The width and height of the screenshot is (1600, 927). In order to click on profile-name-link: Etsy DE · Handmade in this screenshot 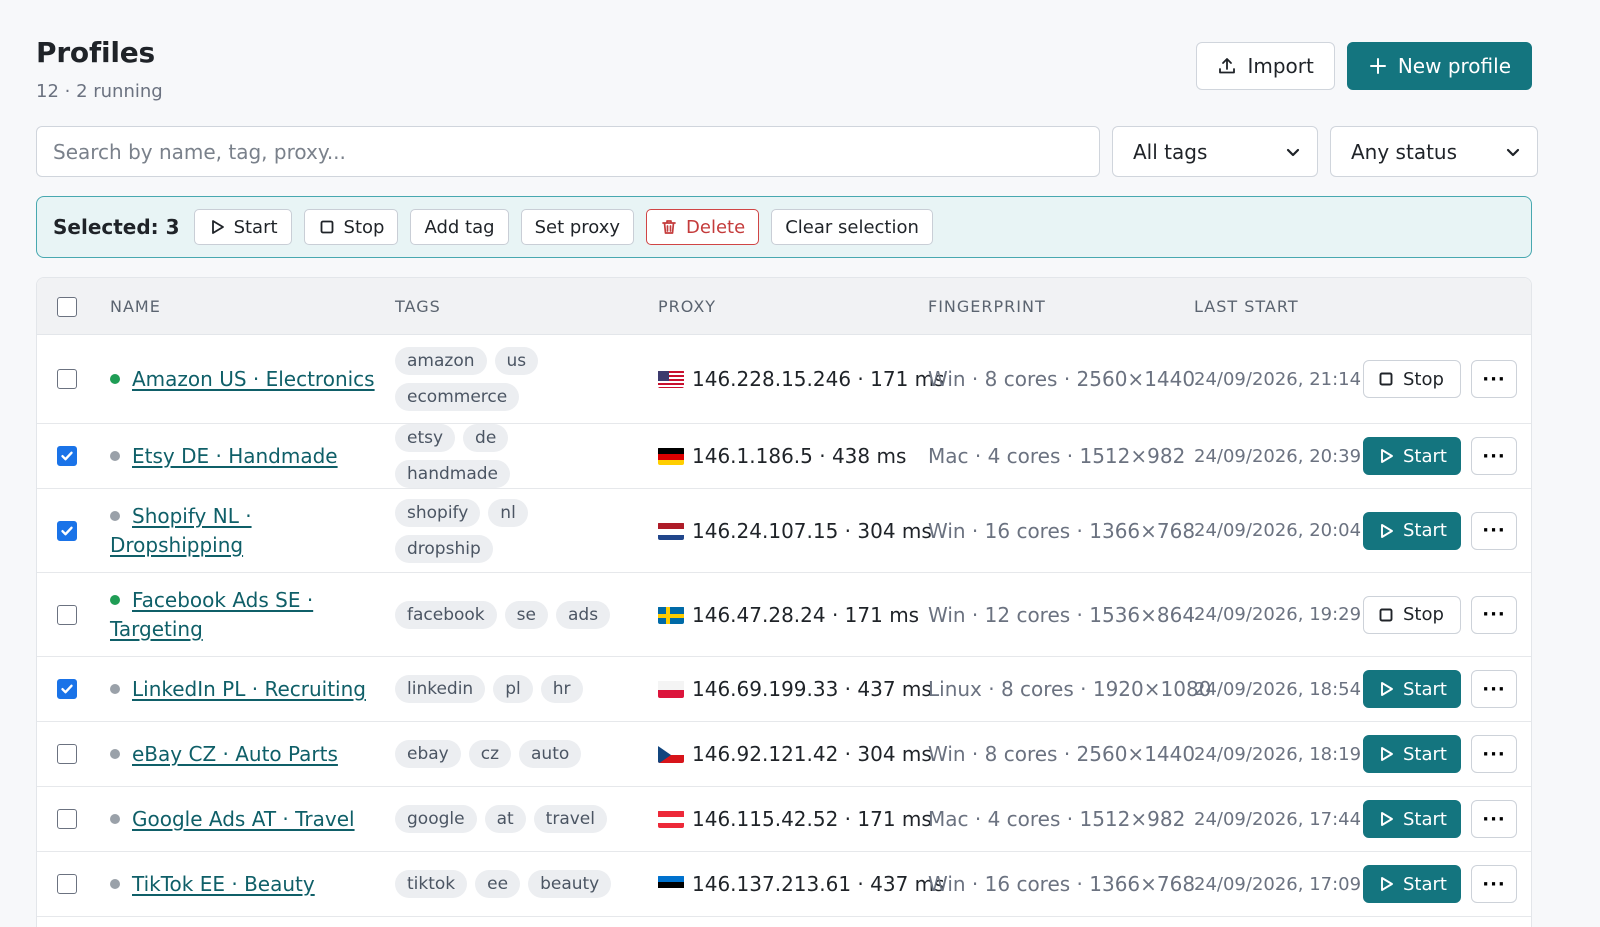, I will do `click(235, 456)`.